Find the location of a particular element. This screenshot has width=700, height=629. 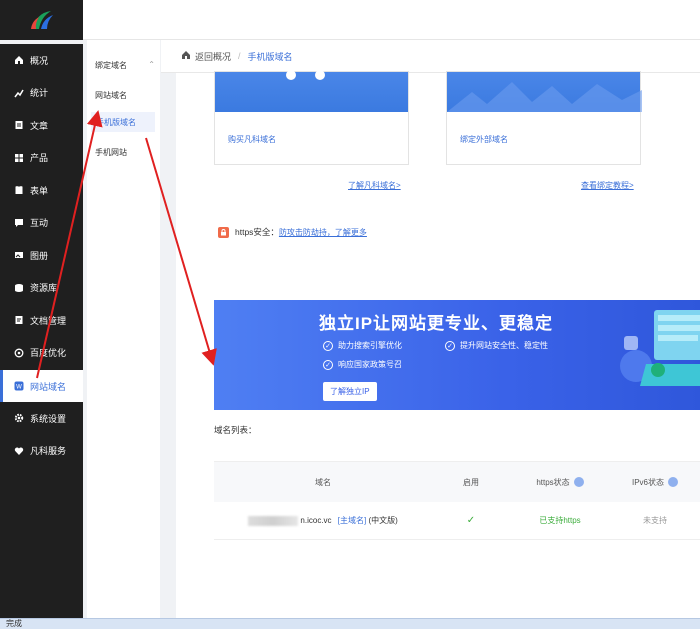

banner-feature-text: 助力搜索引擎优化 is located at coordinates (370, 345).